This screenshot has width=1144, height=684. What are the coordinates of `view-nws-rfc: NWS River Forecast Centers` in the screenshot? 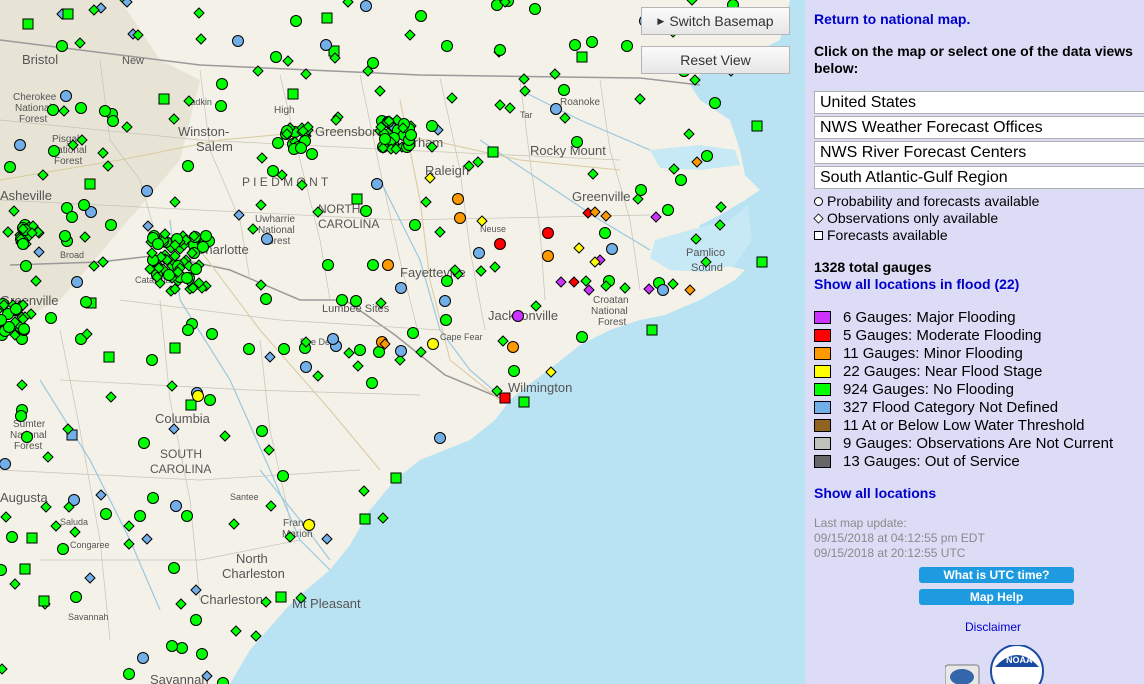 It's located at (979, 152).